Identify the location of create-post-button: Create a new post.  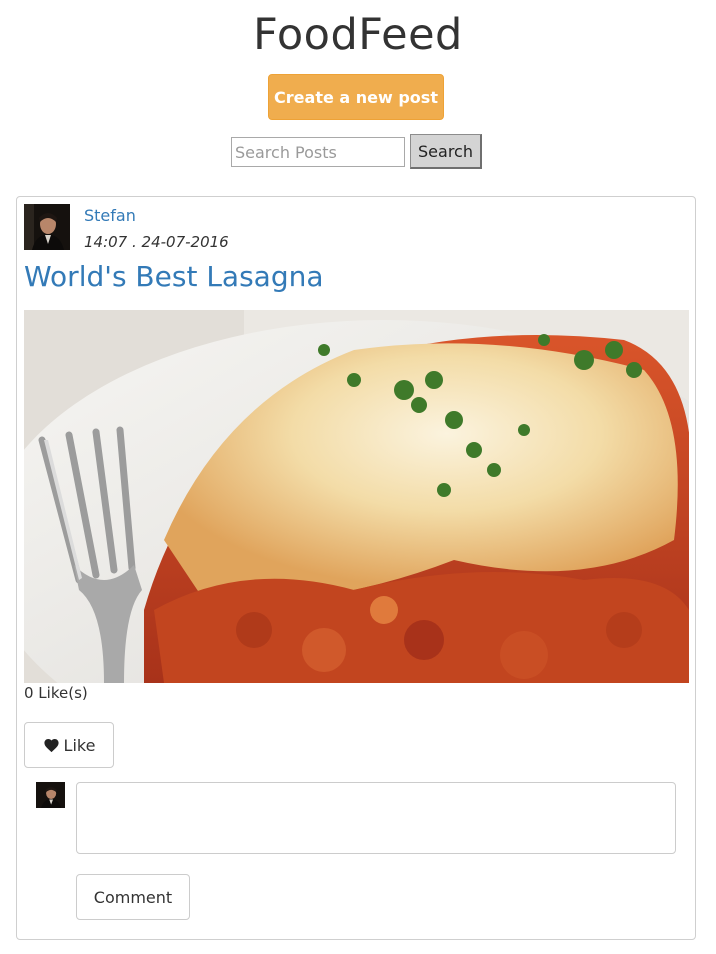
(356, 97).